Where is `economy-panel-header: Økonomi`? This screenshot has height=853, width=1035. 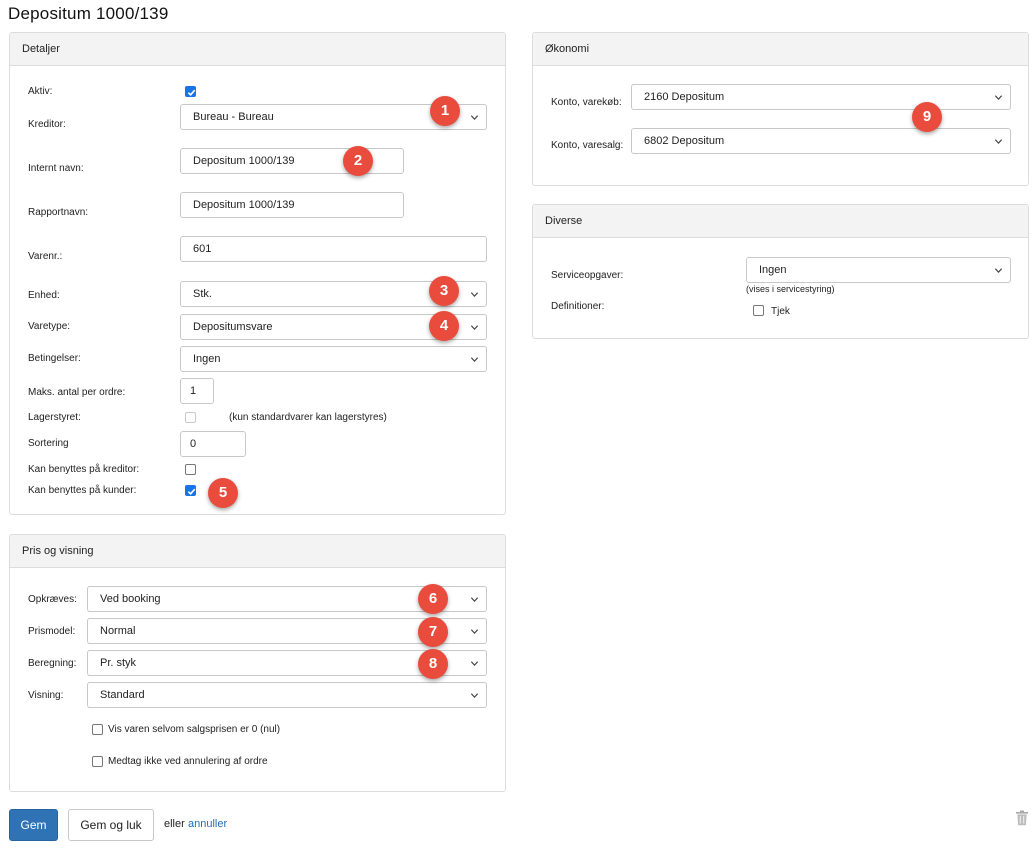 economy-panel-header: Økonomi is located at coordinates (780, 49).